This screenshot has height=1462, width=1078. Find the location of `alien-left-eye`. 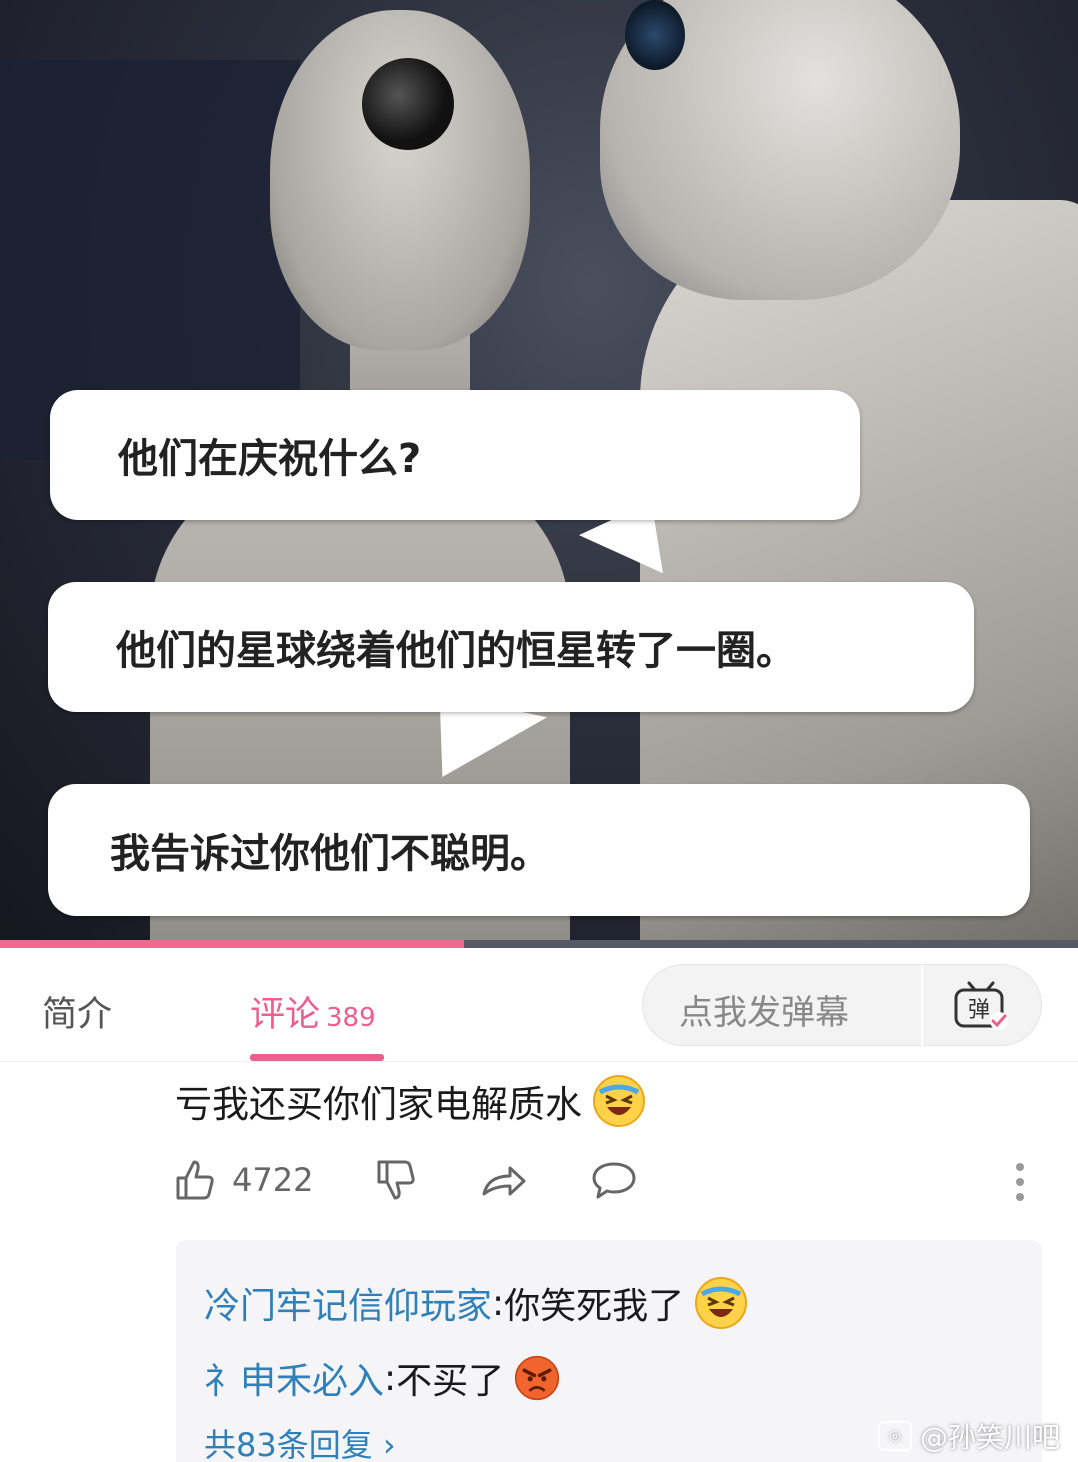

alien-left-eye is located at coordinates (408, 104).